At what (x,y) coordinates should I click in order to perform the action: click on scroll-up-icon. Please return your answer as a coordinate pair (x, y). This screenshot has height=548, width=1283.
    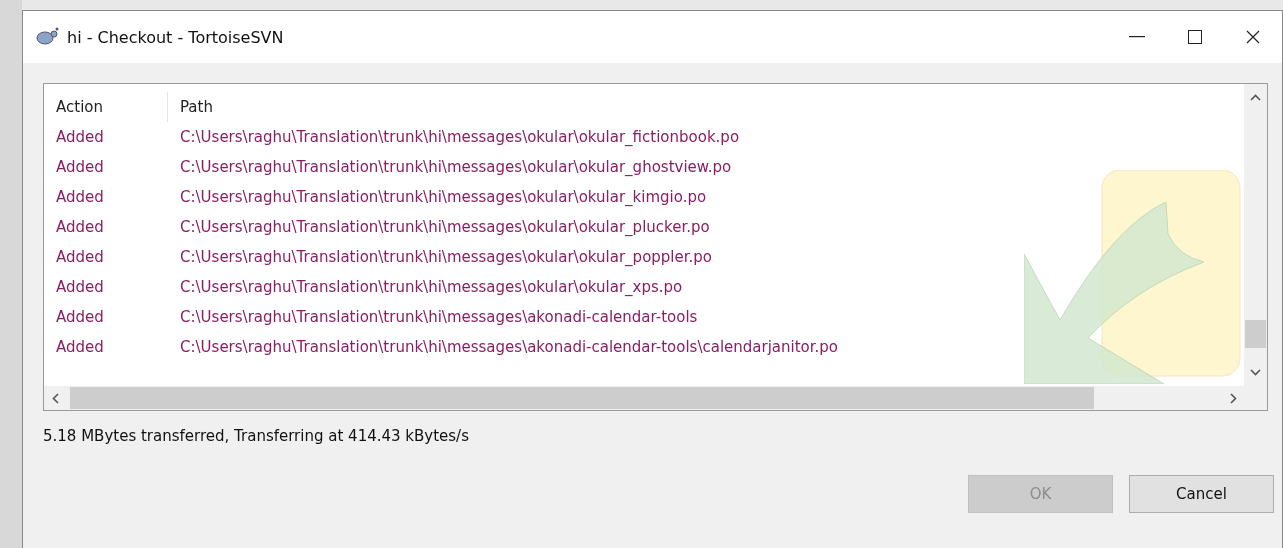
    Looking at the image, I should click on (1255, 97).